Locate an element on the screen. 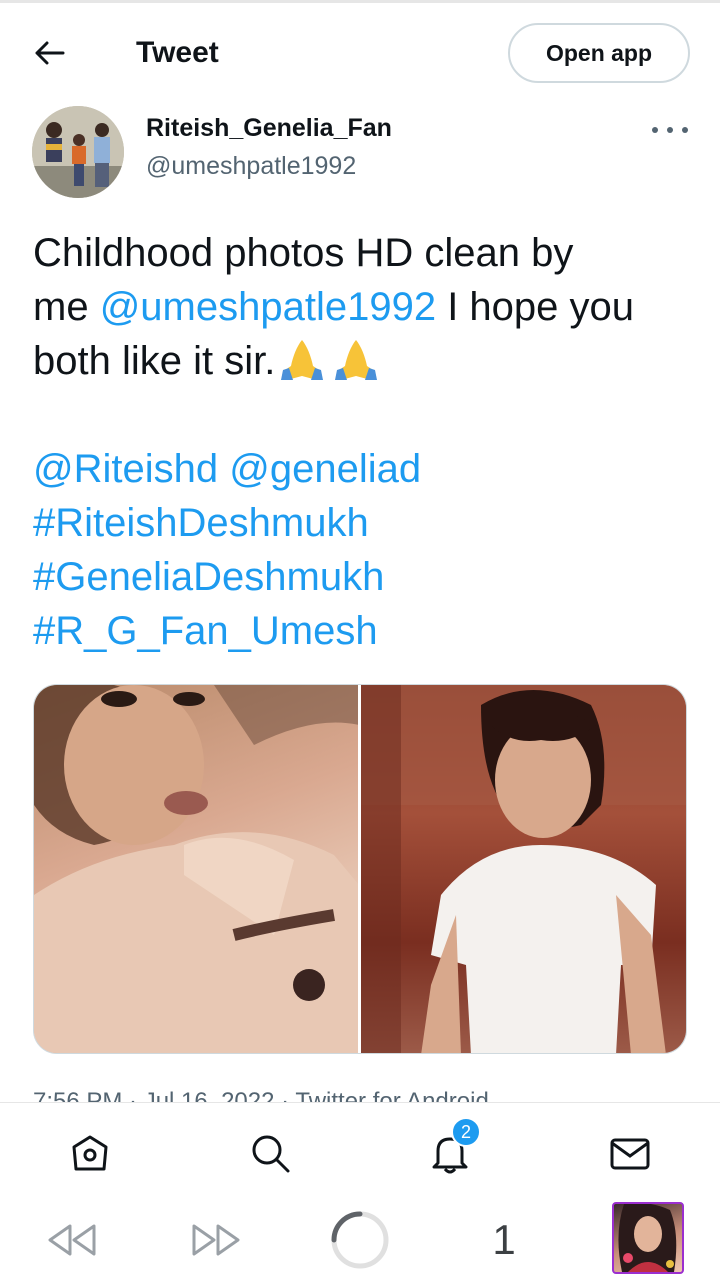 The image size is (720, 1280). hashtag-link: #RiteishDeshmukh is located at coordinates (201, 523).